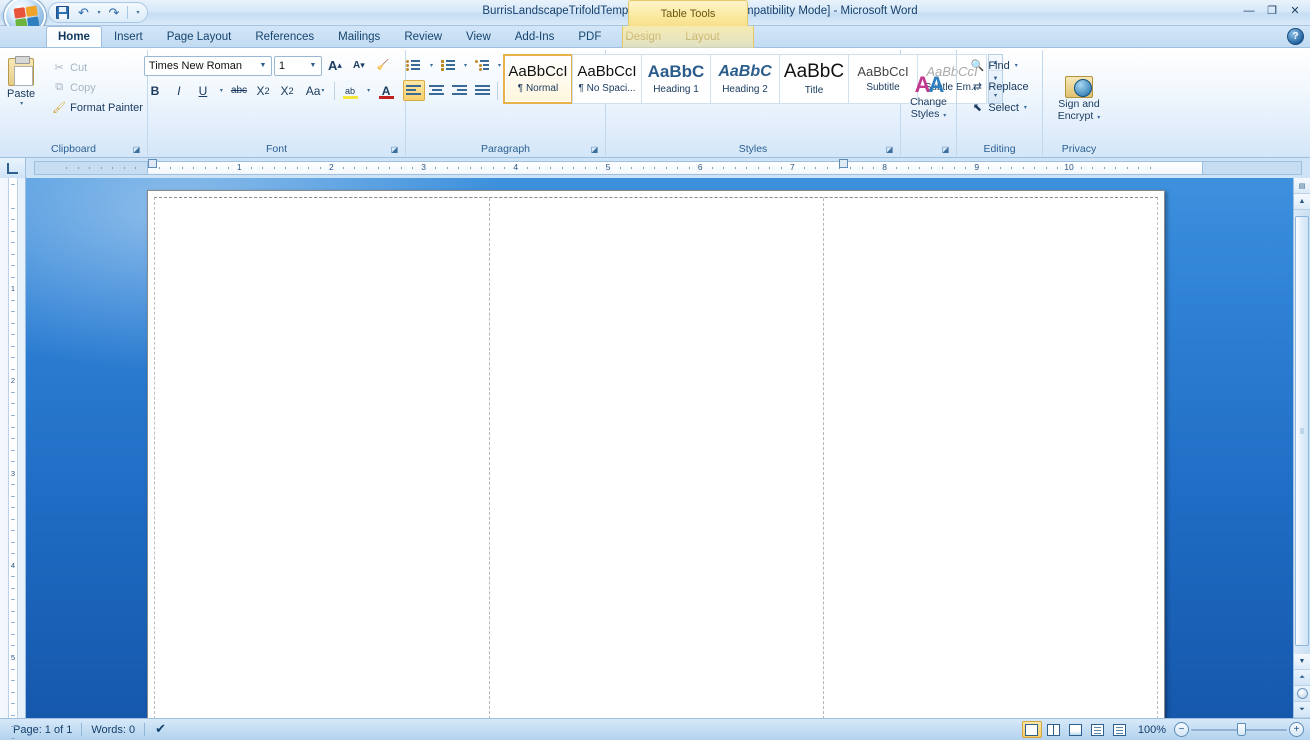 This screenshot has height=740, width=1310. I want to click on previous-page-button: ⏶, so click(1302, 678).